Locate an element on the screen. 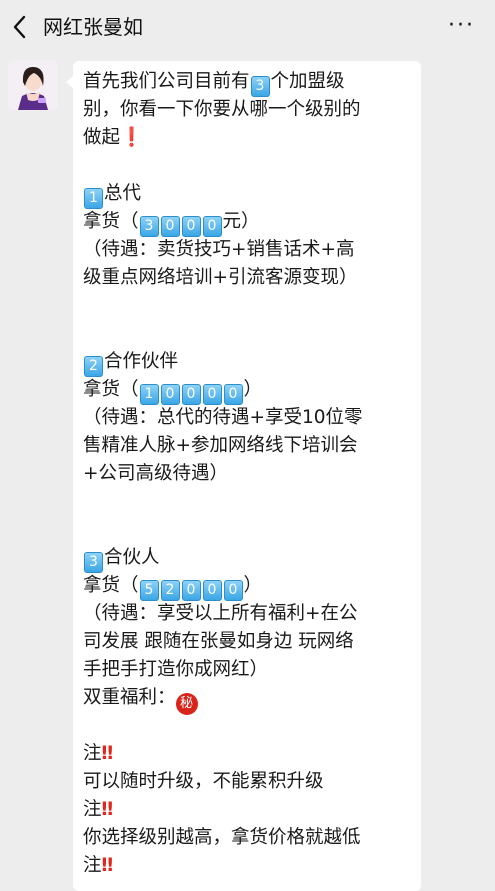  tier3-price: 拿货（ 5 2 0 0 0） is located at coordinates (248, 586).